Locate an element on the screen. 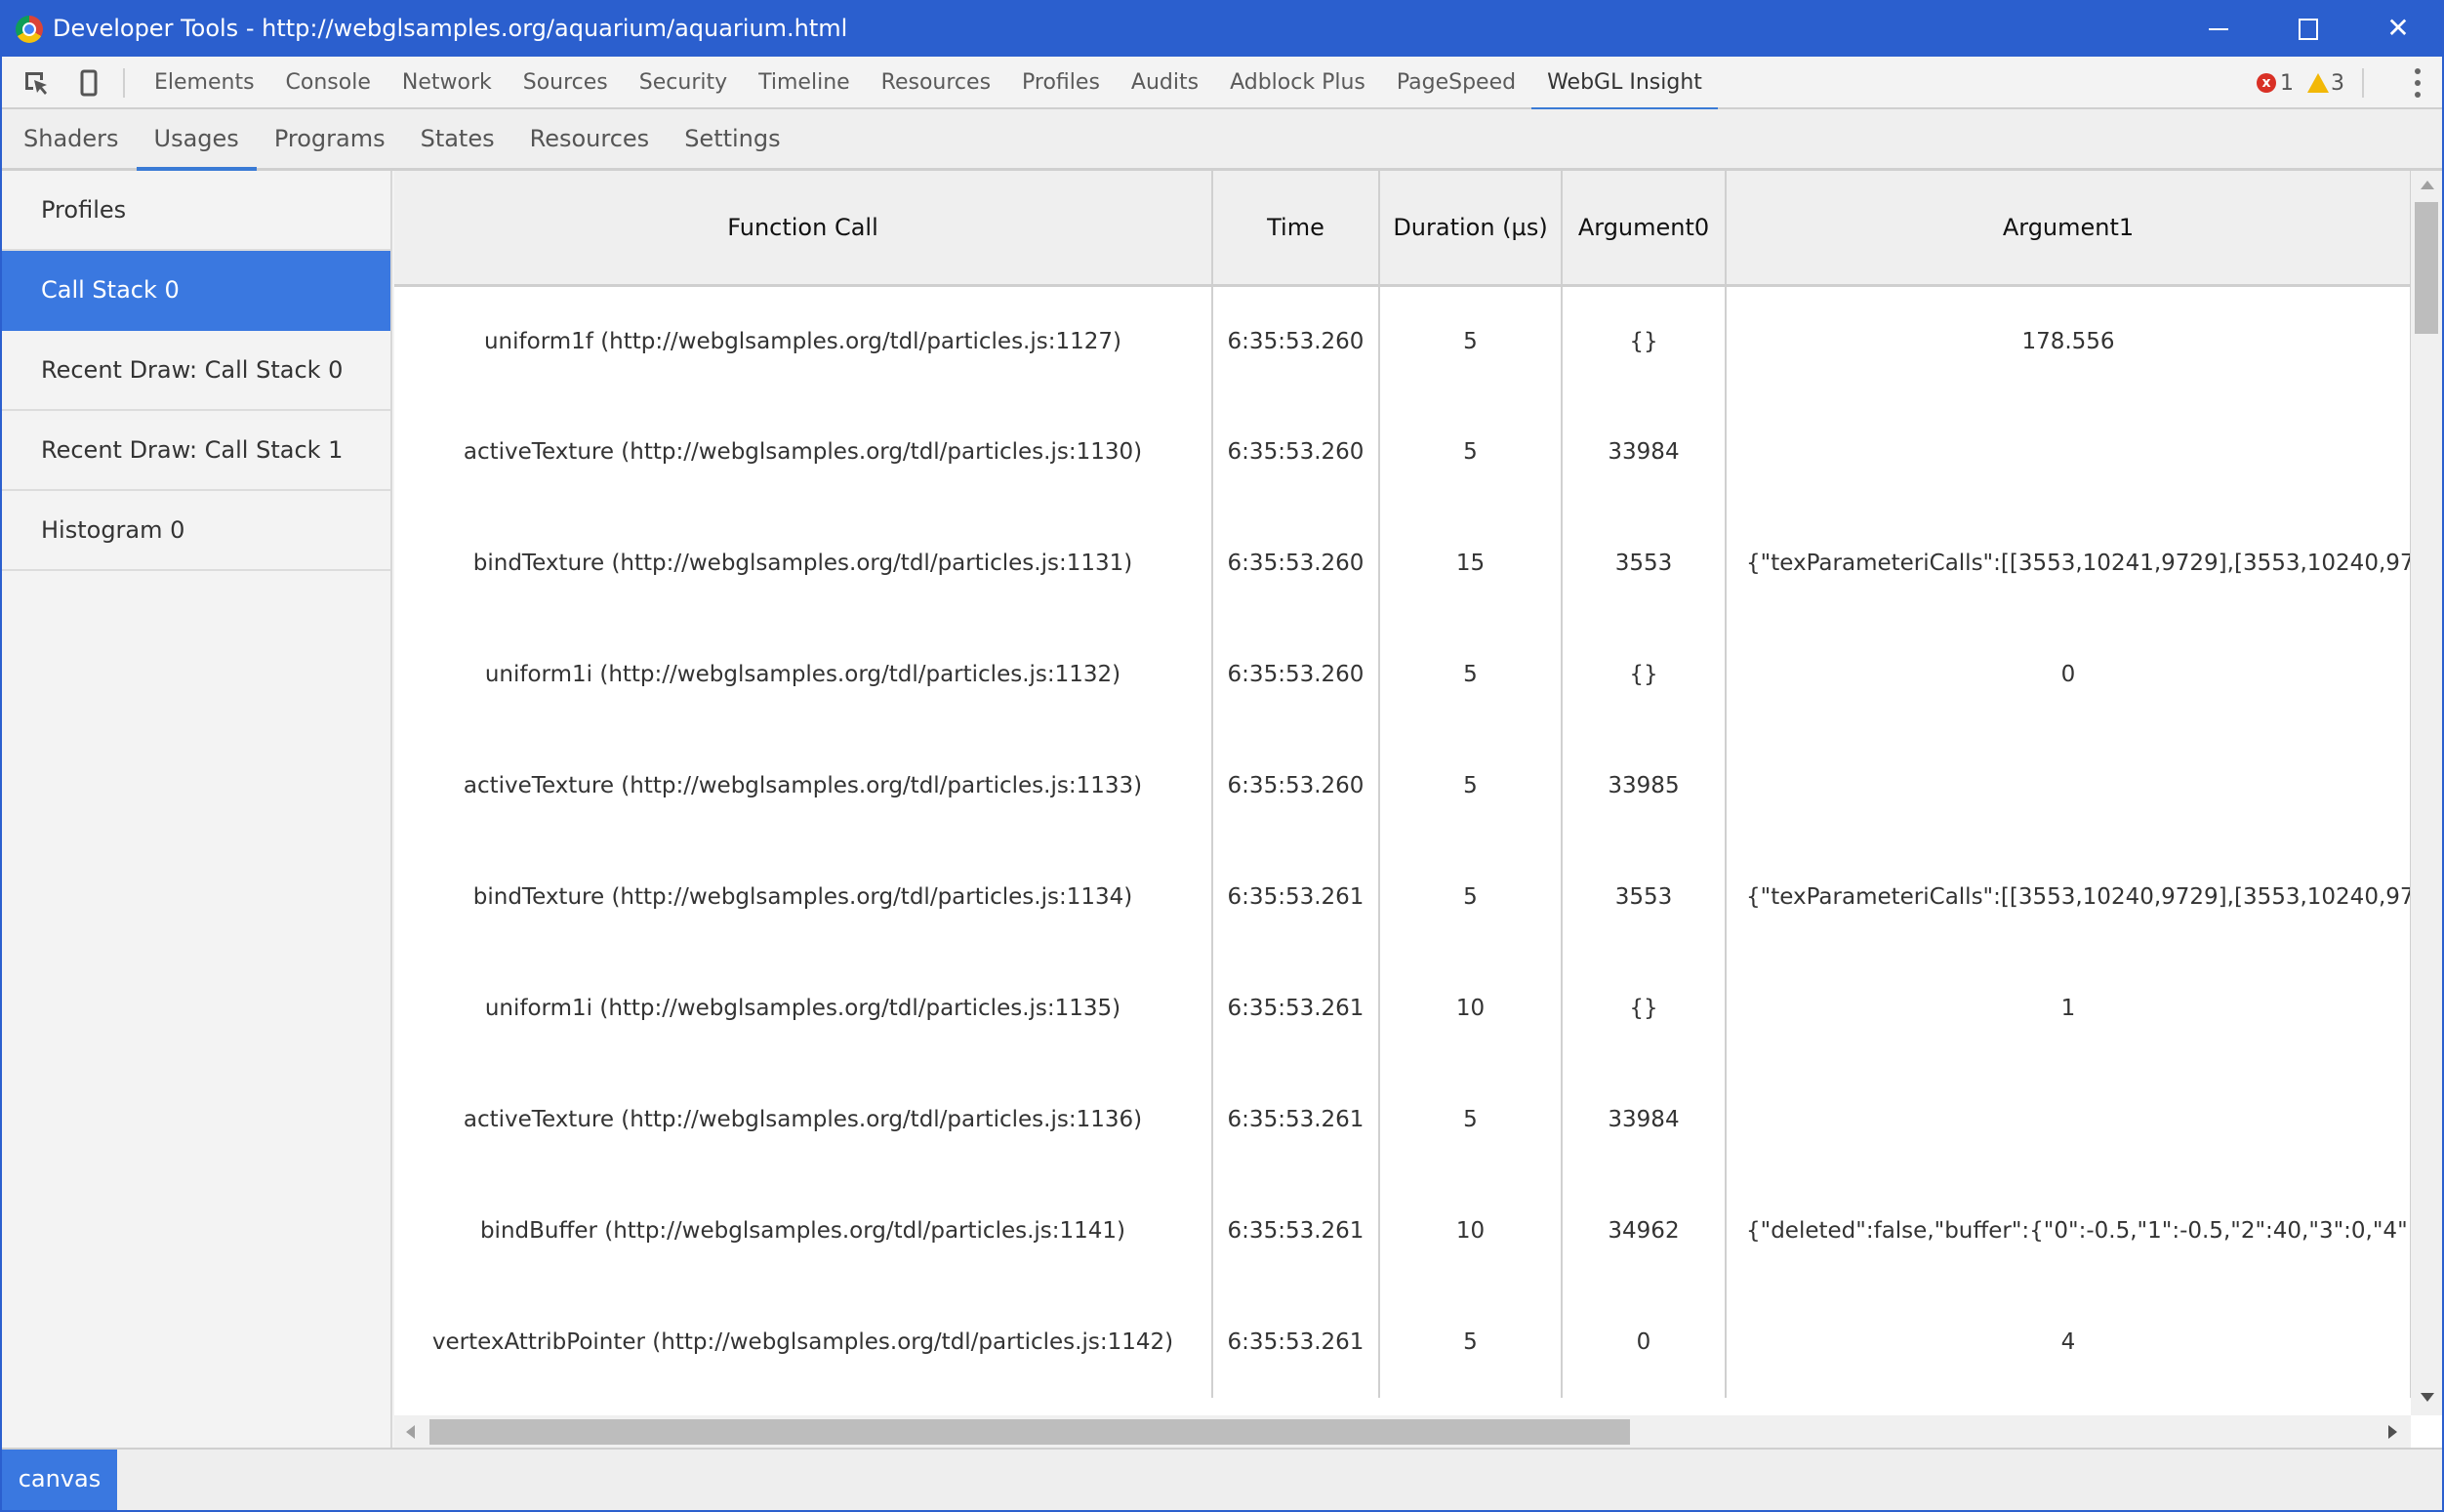  tab-pagespeed: PageSpeed is located at coordinates (1456, 83).